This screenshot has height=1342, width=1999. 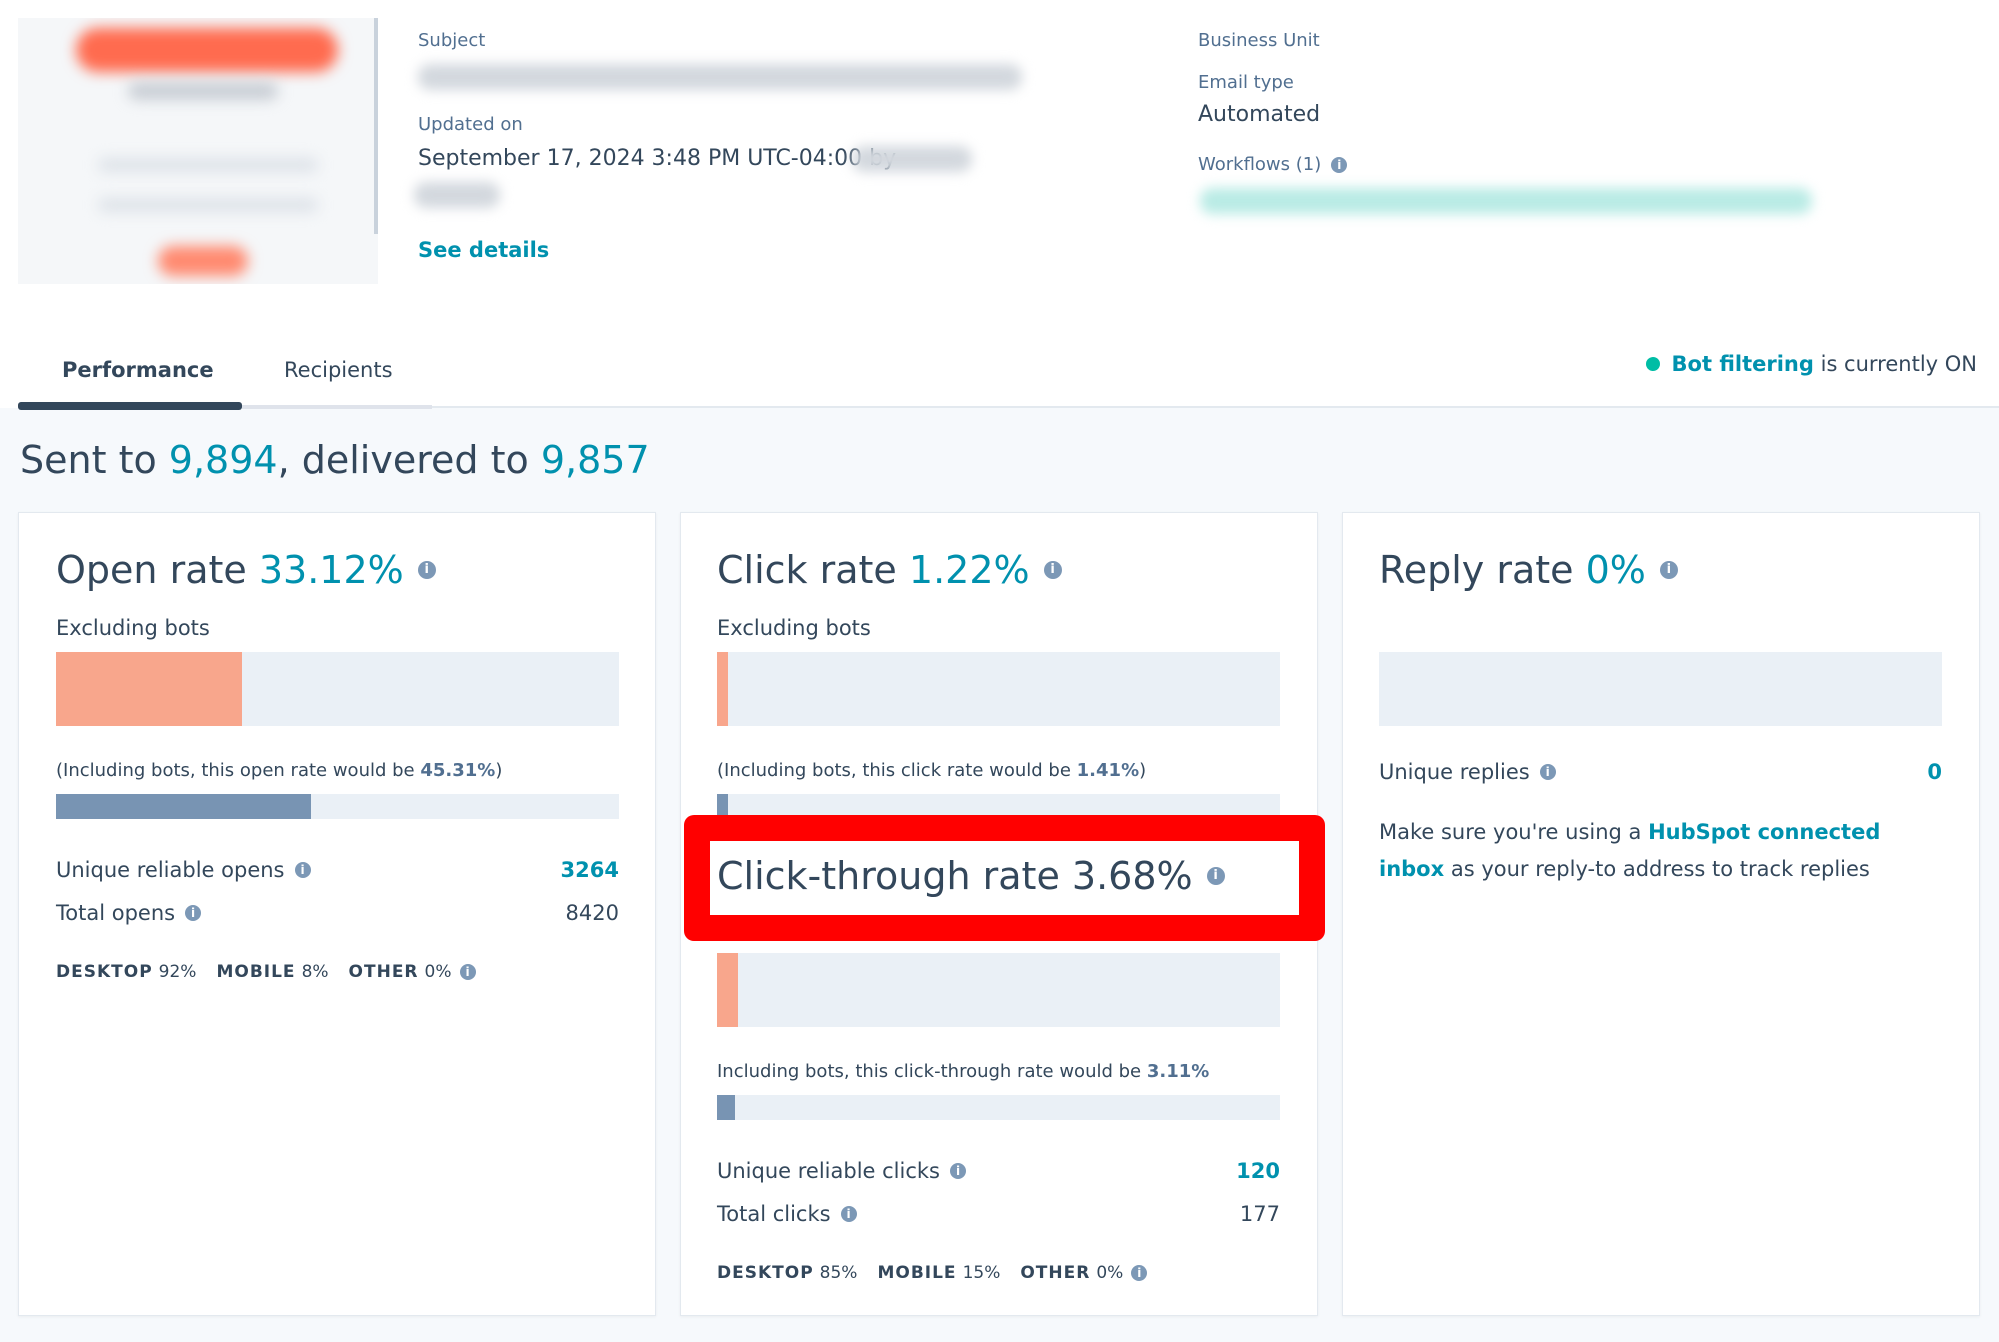 What do you see at coordinates (998, 1214) in the screenshot?
I see `total-clicks-row: Total clicks i 177` at bounding box center [998, 1214].